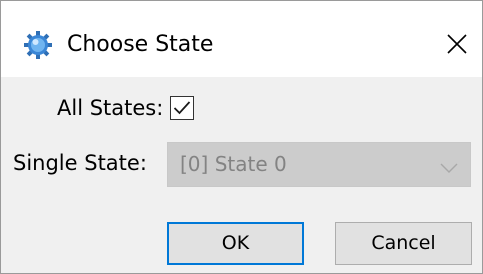 The width and height of the screenshot is (483, 274). I want to click on ok-button: OK, so click(235, 243).